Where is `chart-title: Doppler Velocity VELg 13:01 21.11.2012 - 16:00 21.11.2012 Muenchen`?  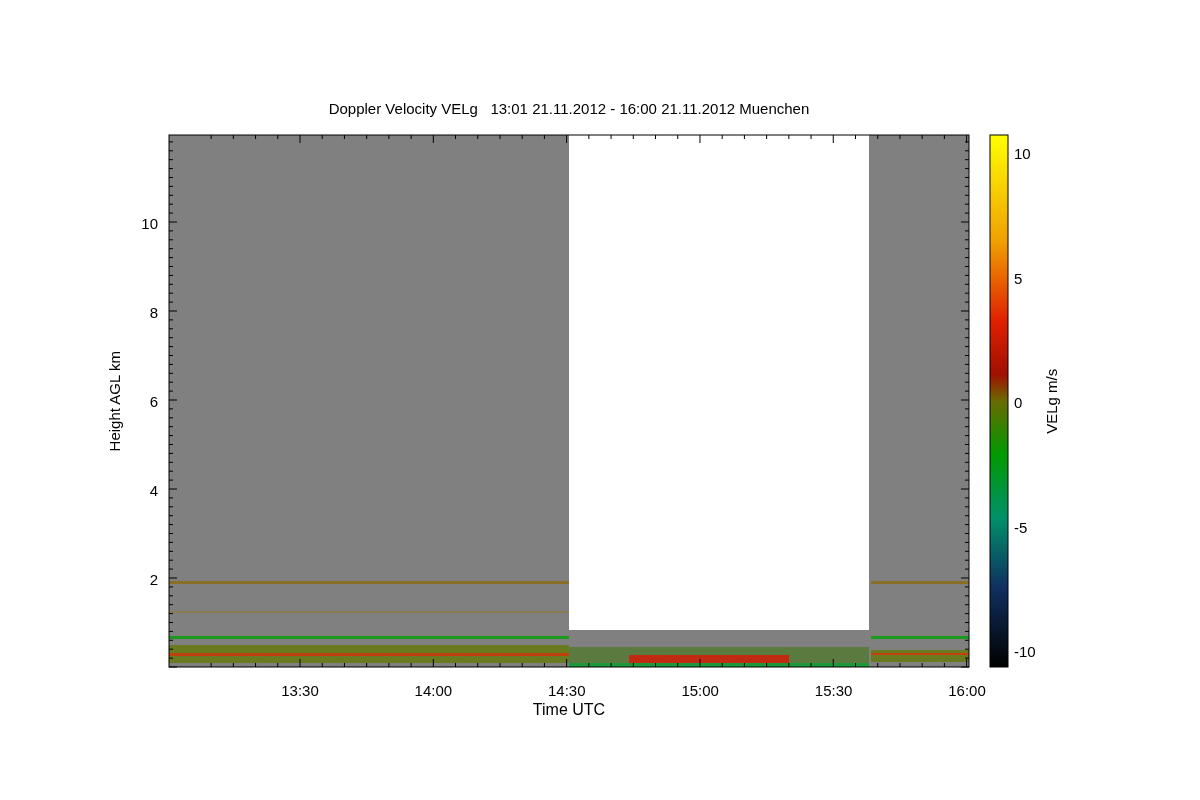
chart-title: Doppler Velocity VELg 13:01 21.11.2012 - 16:00 21.11.2012 Muenchen is located at coordinates (569, 109).